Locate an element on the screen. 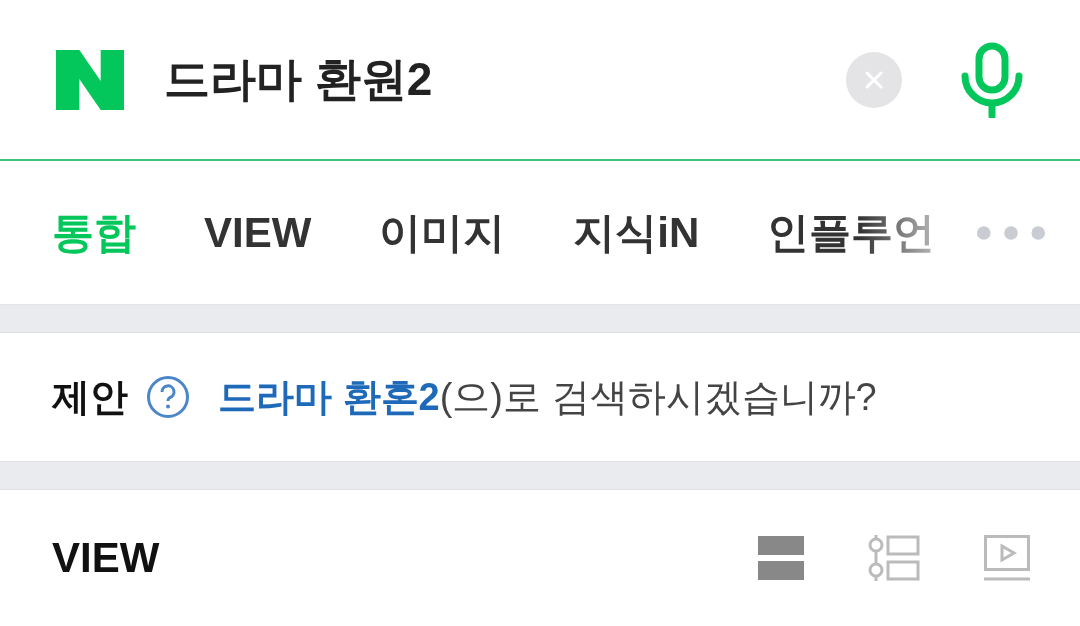 The width and height of the screenshot is (1080, 626). clear-icon is located at coordinates (874, 79).